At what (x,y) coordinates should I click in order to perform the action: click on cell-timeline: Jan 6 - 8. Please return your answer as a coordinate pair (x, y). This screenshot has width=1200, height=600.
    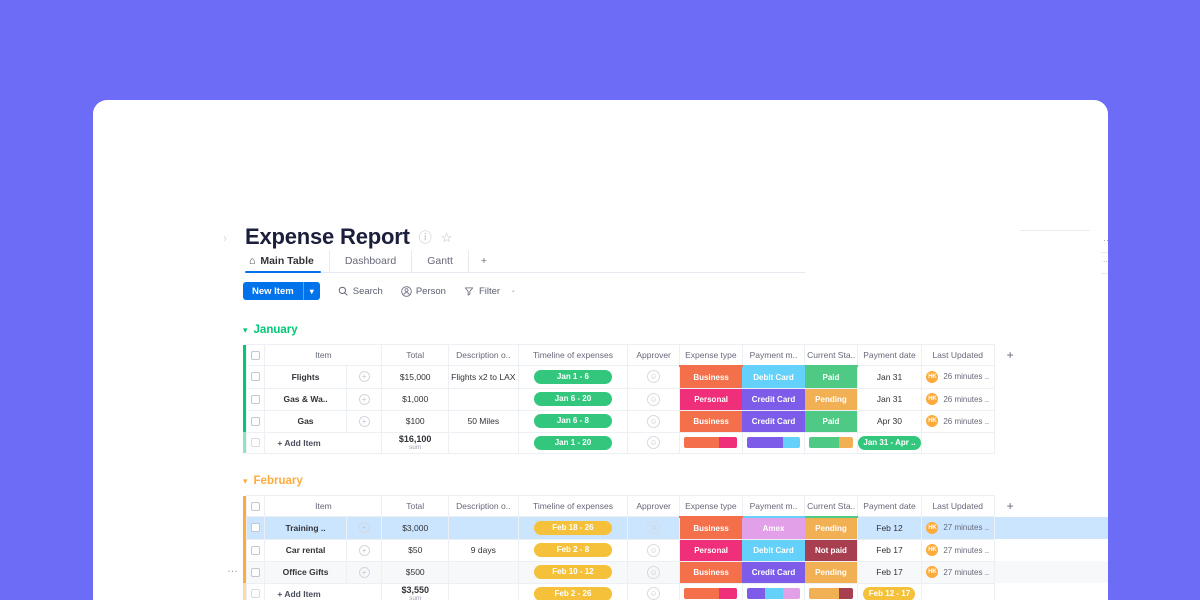
    Looking at the image, I should click on (573, 421).